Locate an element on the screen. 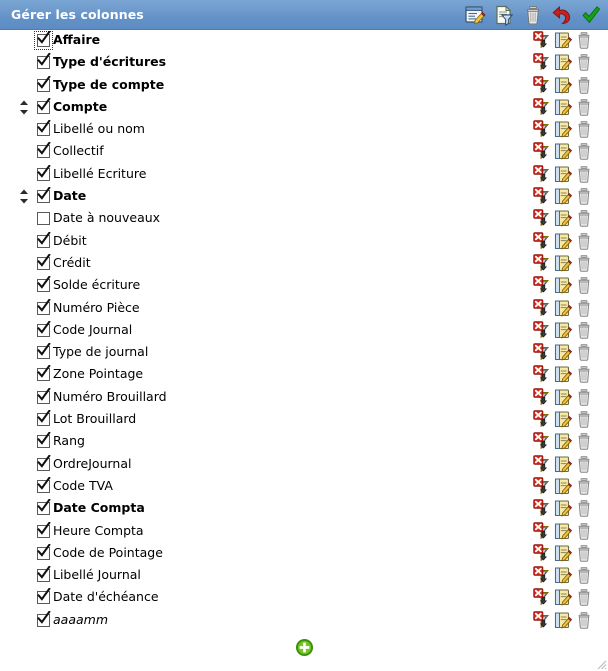 The height and width of the screenshot is (671, 608). column-row: Libellé ou nom is located at coordinates (304, 130).